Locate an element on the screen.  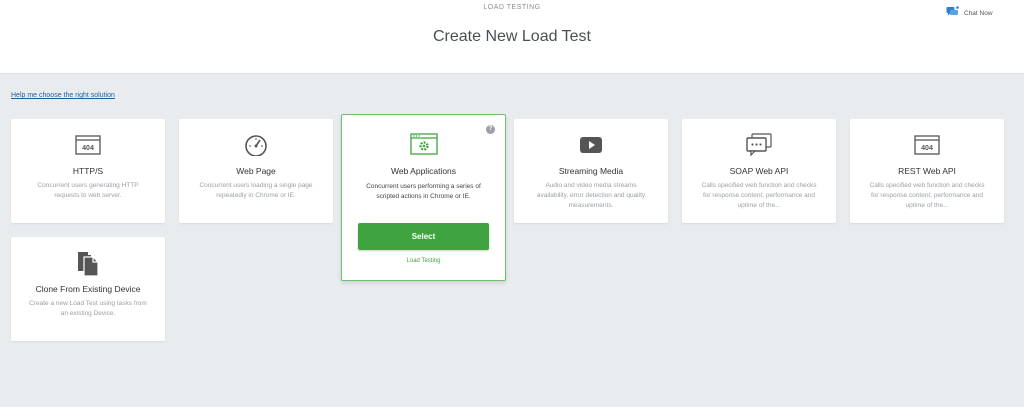
http-404-icon: 404 is located at coordinates (88, 145).